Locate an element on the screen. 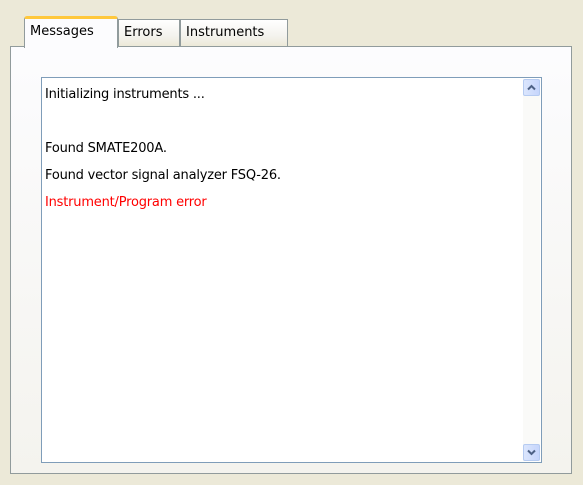 The image size is (583, 485). tab-instruments: Instruments is located at coordinates (234, 32).